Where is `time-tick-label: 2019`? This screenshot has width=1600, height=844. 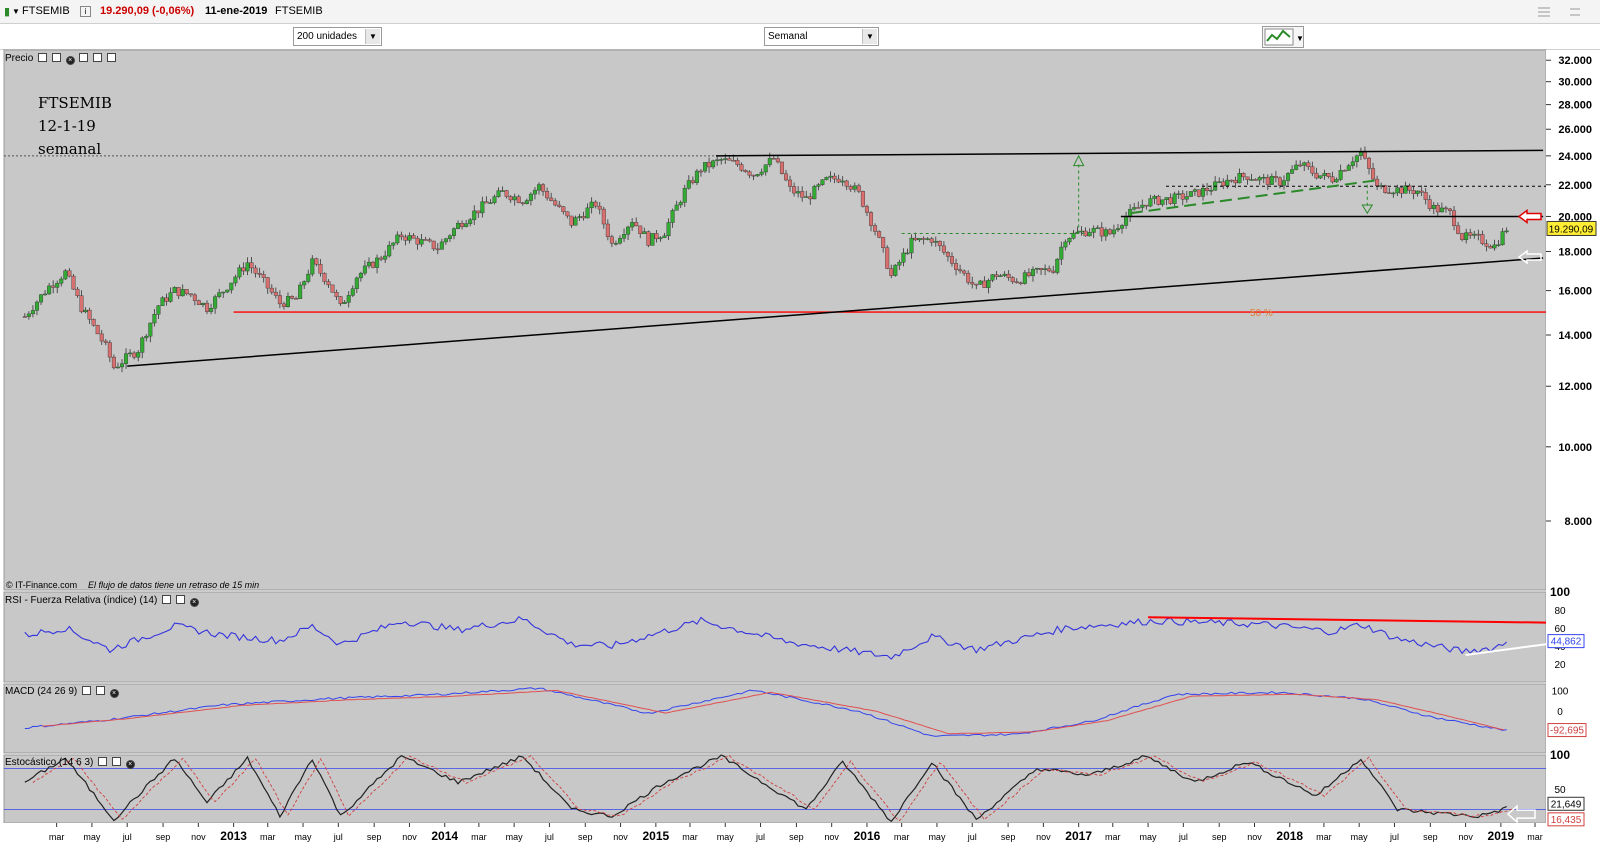 time-tick-label: 2019 is located at coordinates (1501, 836).